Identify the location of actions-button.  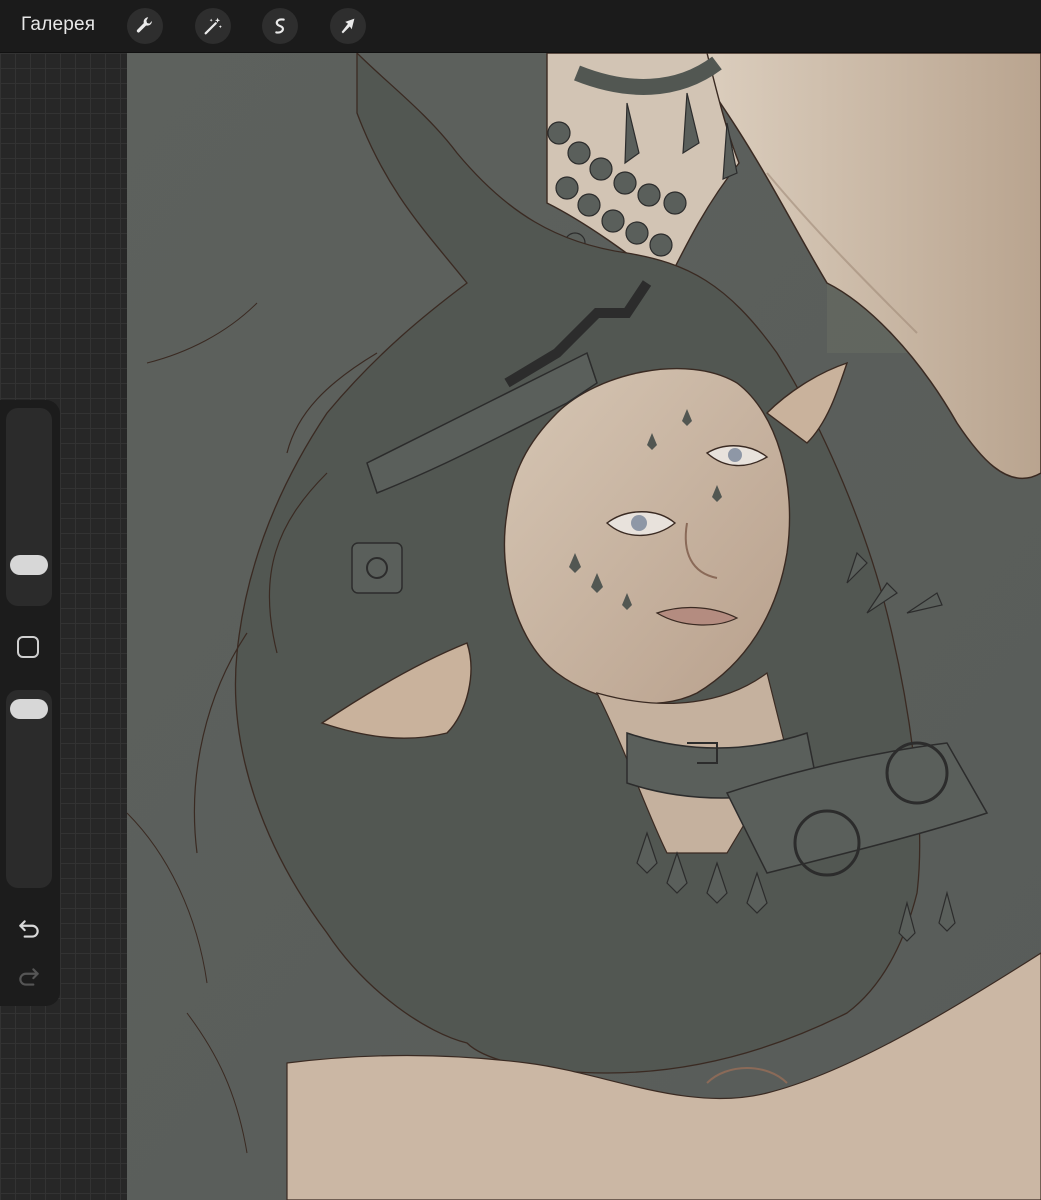
(145, 26).